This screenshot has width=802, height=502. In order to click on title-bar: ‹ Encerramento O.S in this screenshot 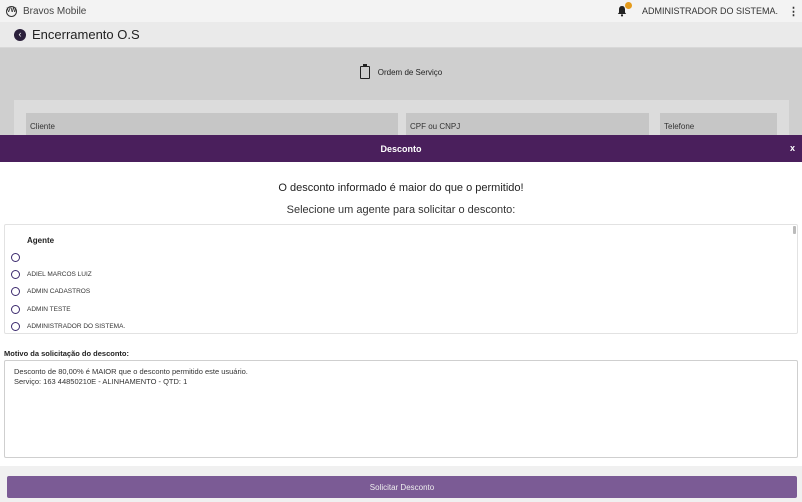, I will do `click(401, 35)`.